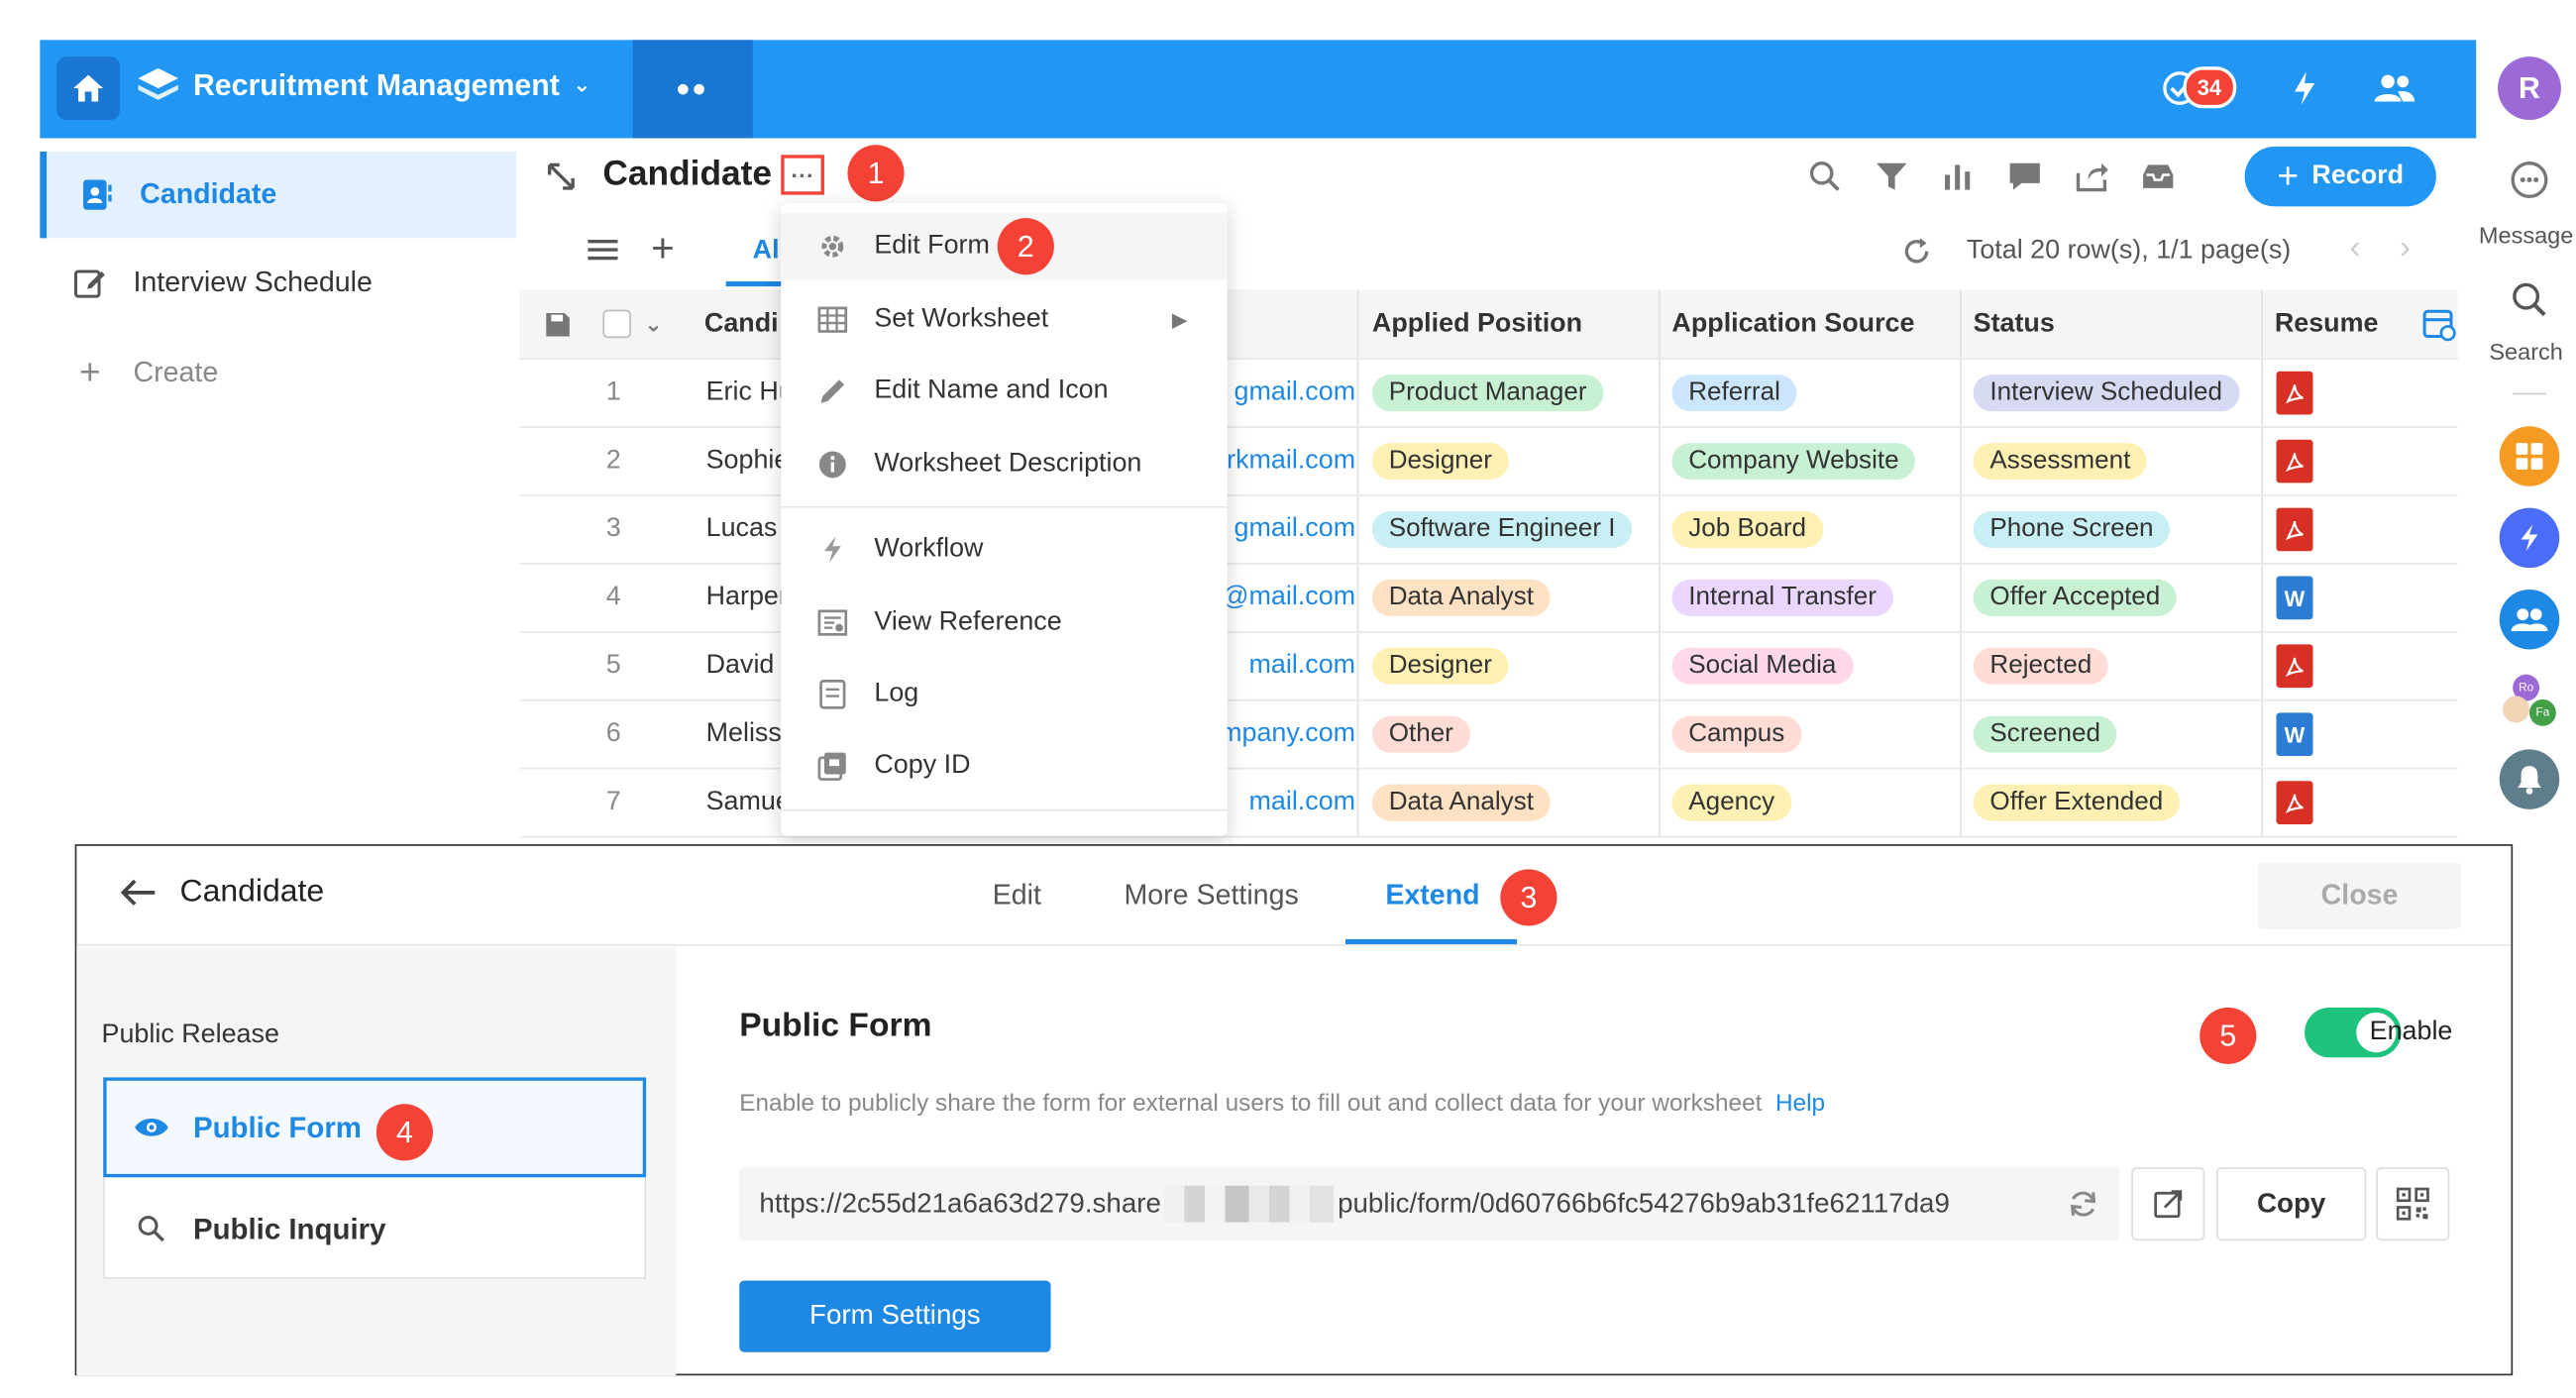 The width and height of the screenshot is (2576, 1398). What do you see at coordinates (1004, 766) in the screenshot?
I see `menu-item-copy-id: Copy ID` at bounding box center [1004, 766].